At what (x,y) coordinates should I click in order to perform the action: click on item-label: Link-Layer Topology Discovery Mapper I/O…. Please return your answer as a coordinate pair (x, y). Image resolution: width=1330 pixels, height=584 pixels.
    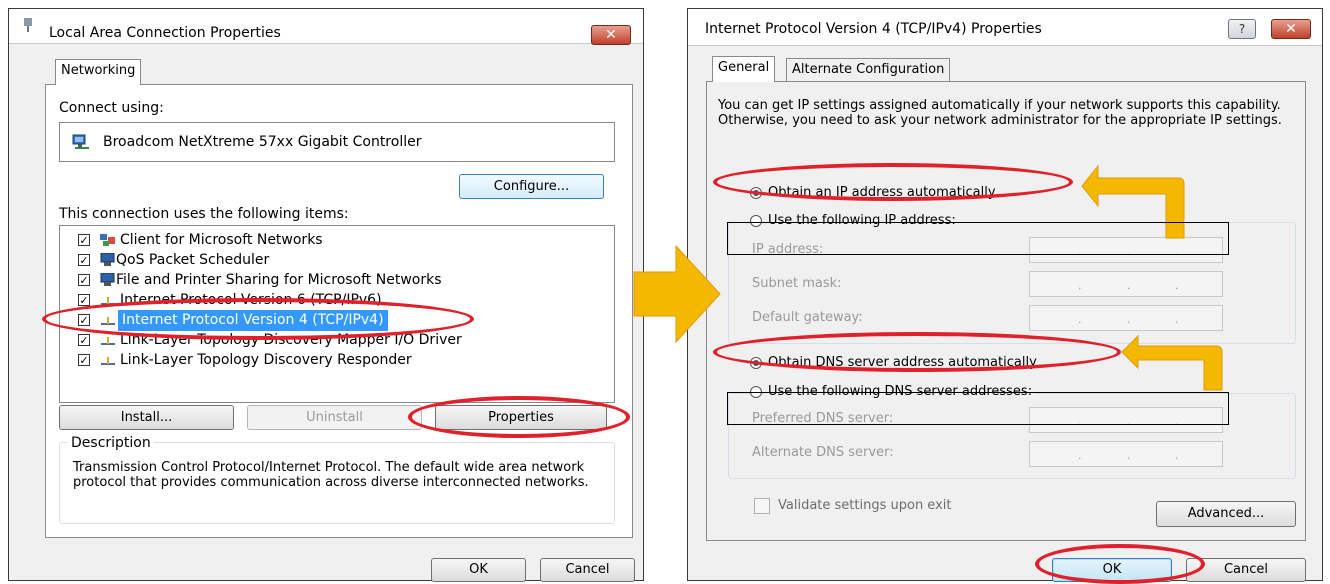
    Looking at the image, I should click on (291, 340).